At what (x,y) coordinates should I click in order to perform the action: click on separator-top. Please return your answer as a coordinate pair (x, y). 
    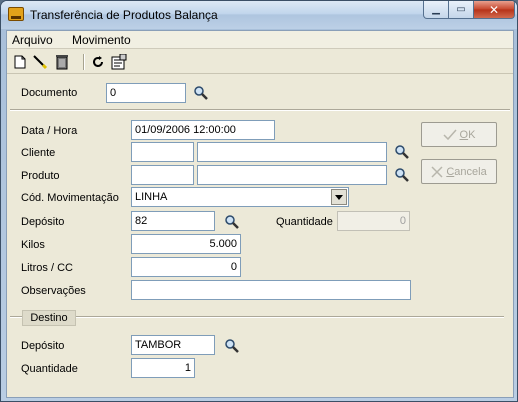
    Looking at the image, I should click on (260, 110).